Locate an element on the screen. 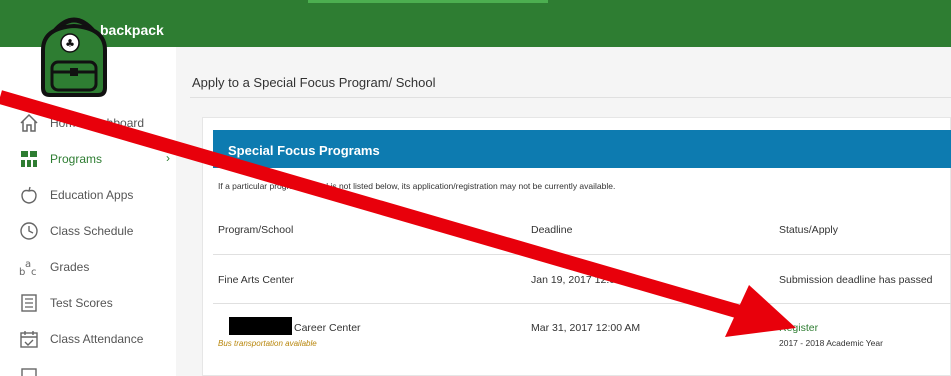  deadline-value: Jan 19, 2017 12:00 AM is located at coordinates (585, 280).